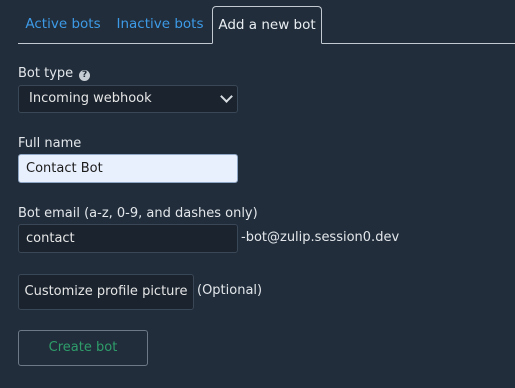  Describe the element at coordinates (46, 73) in the screenshot. I see `bot-type-label: Bot type` at that location.